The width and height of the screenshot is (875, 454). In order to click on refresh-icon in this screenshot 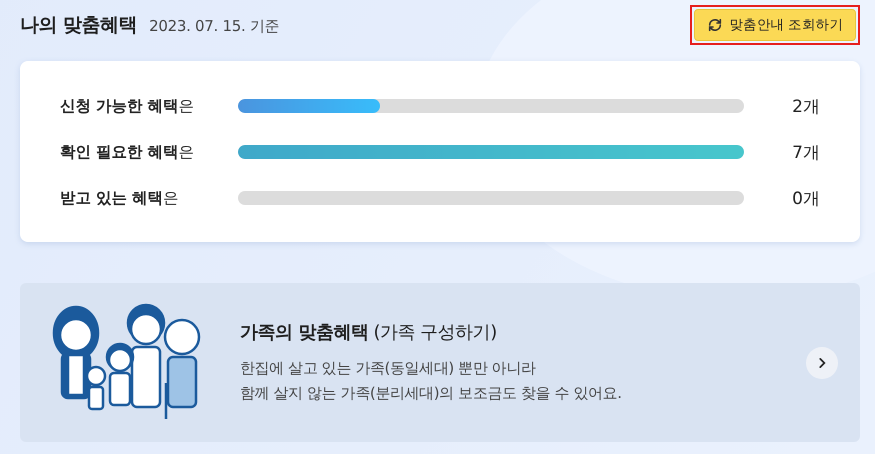, I will do `click(715, 25)`.